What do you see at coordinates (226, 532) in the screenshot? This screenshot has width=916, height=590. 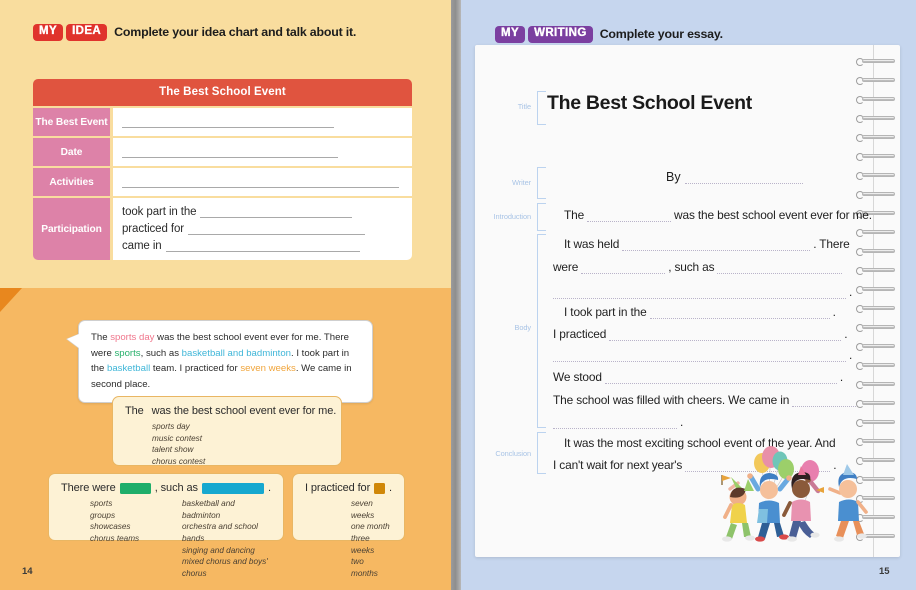 I see `list-item: orchestra and school bands` at bounding box center [226, 532].